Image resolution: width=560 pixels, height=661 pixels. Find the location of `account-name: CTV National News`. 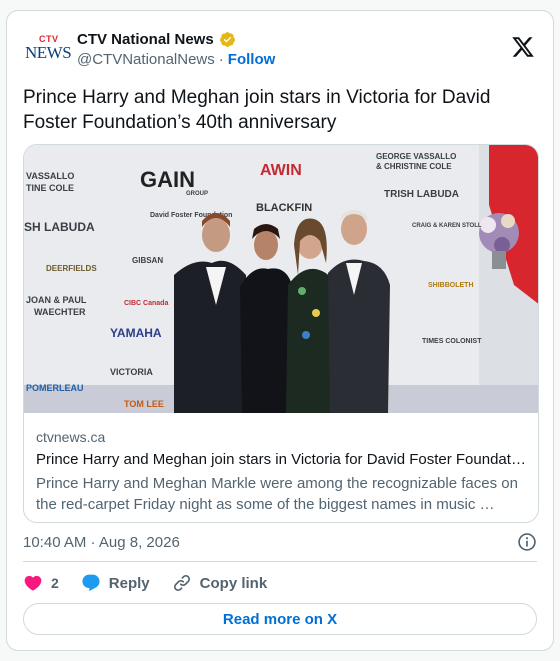

account-name: CTV National News is located at coordinates (145, 39).